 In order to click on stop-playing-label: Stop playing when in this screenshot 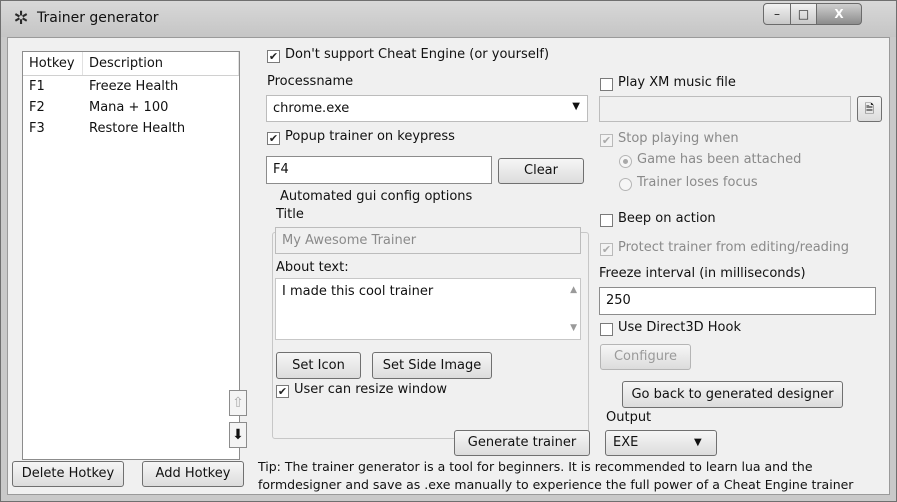, I will do `click(678, 138)`.